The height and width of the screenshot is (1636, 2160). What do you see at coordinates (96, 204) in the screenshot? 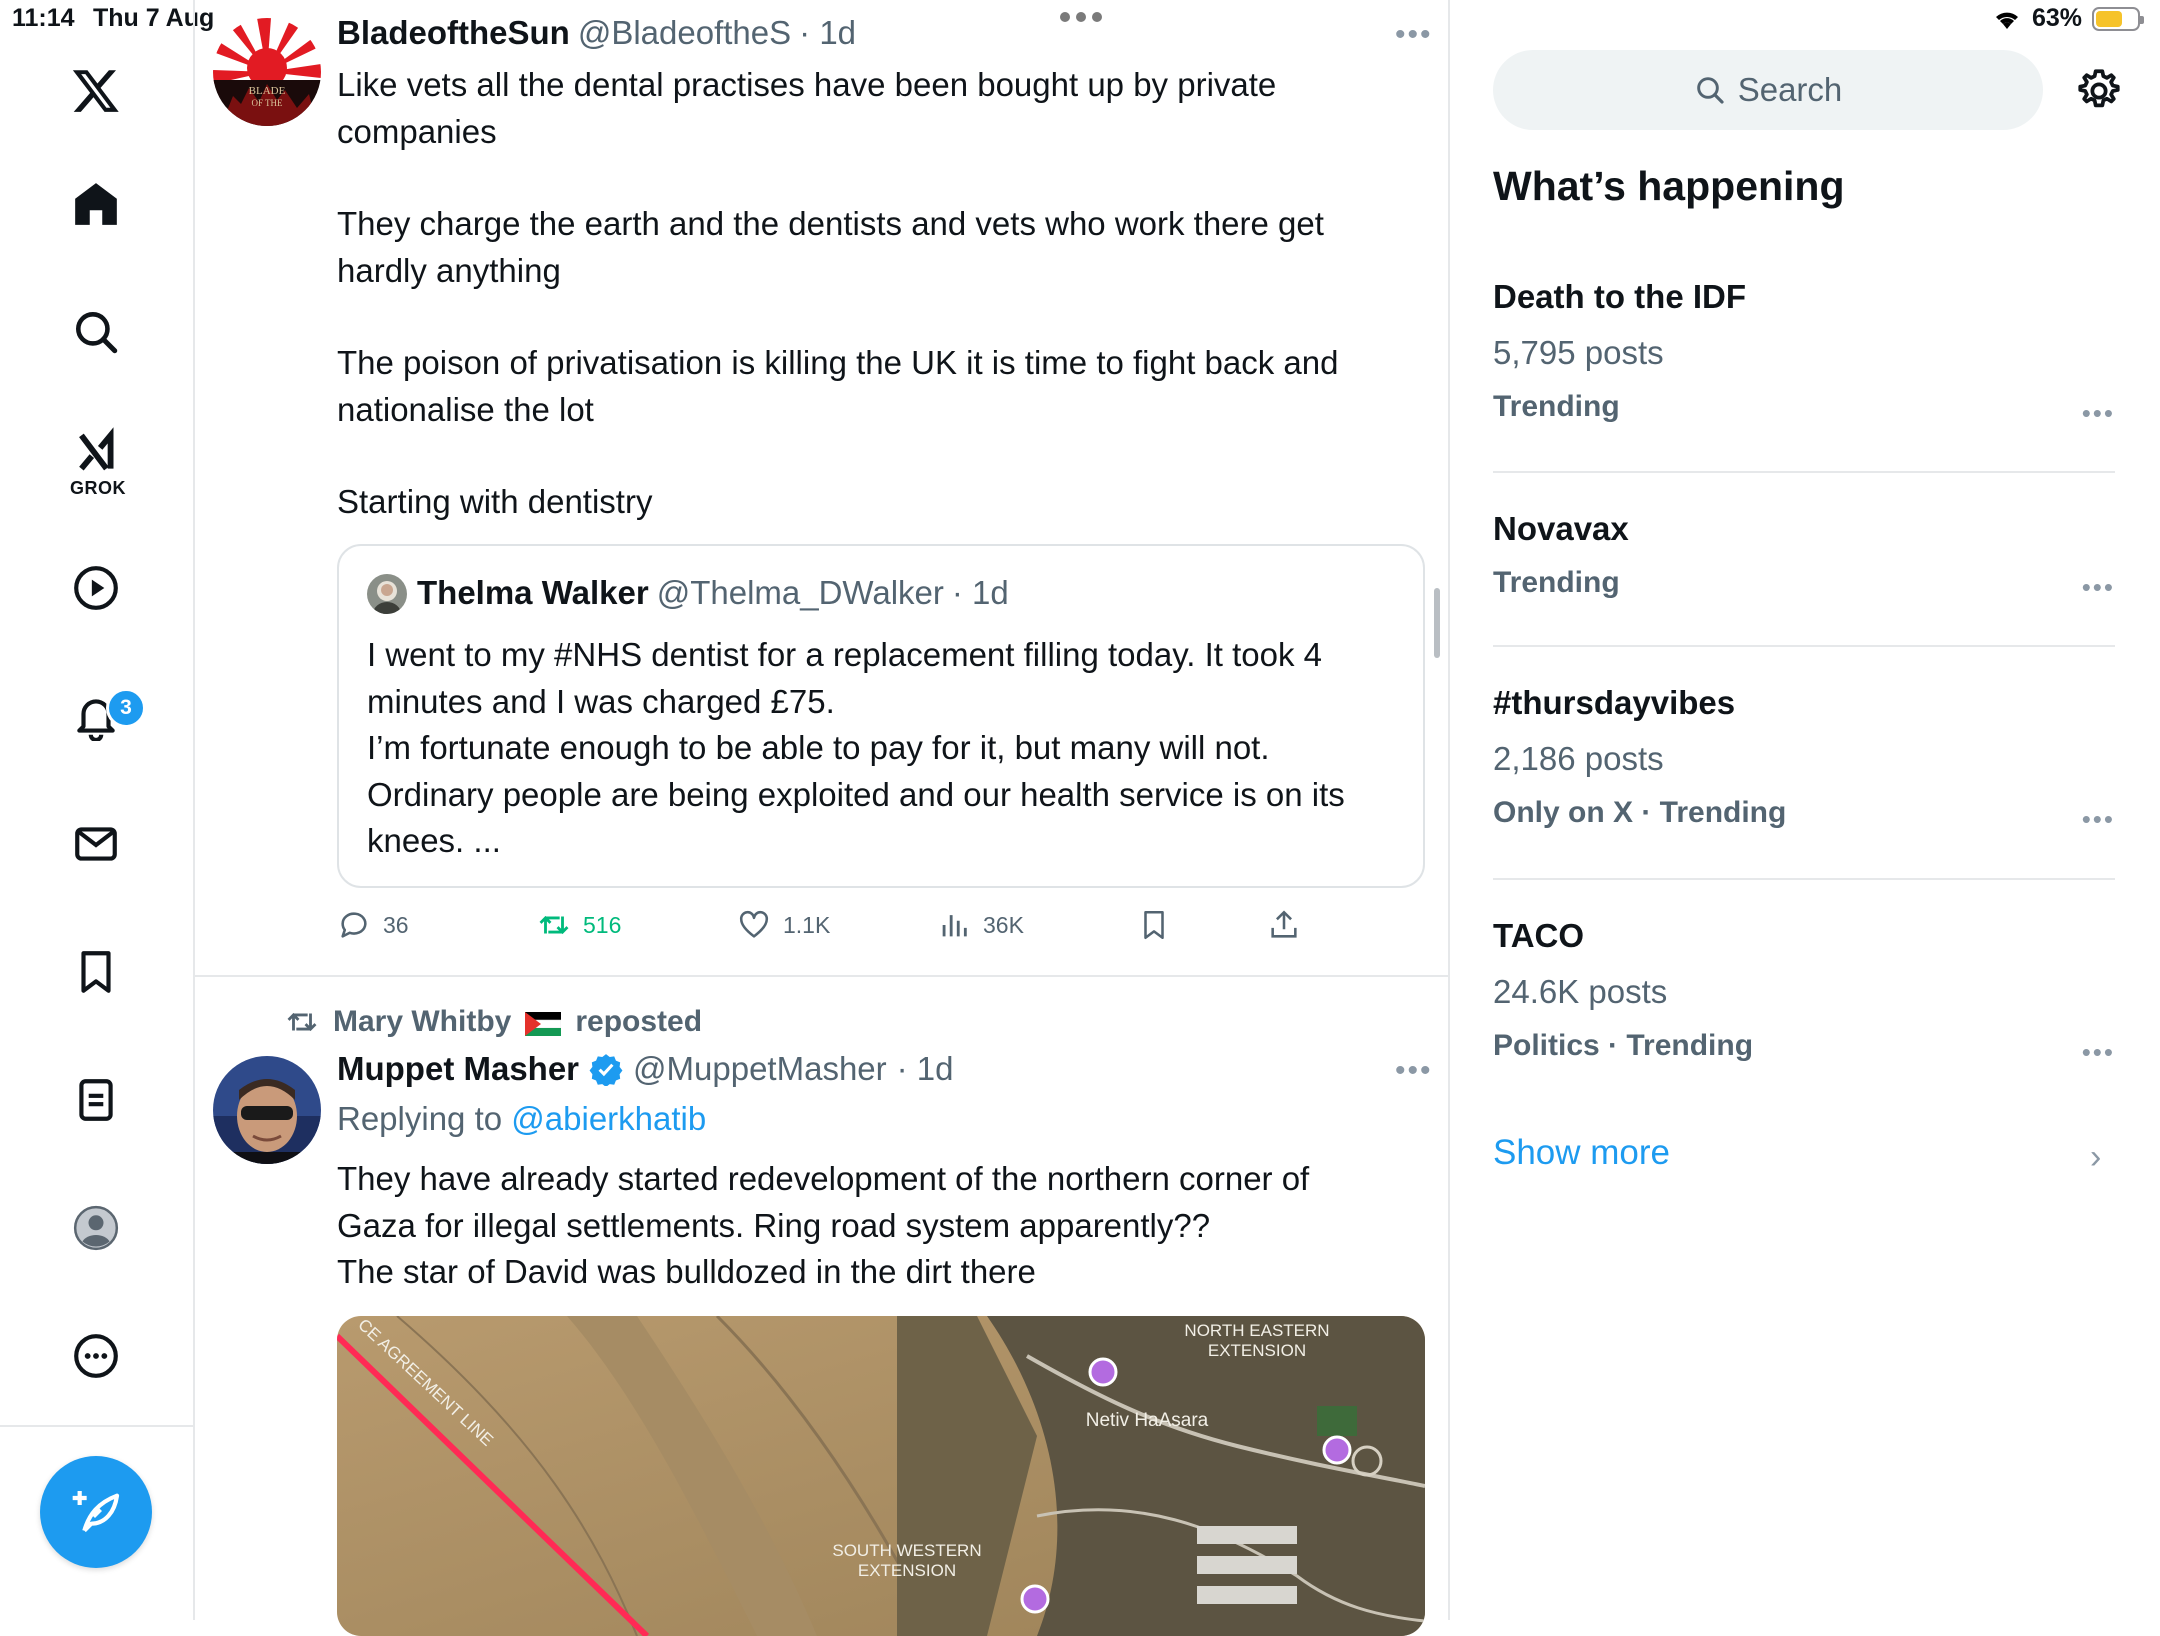
I see `home-icon` at bounding box center [96, 204].